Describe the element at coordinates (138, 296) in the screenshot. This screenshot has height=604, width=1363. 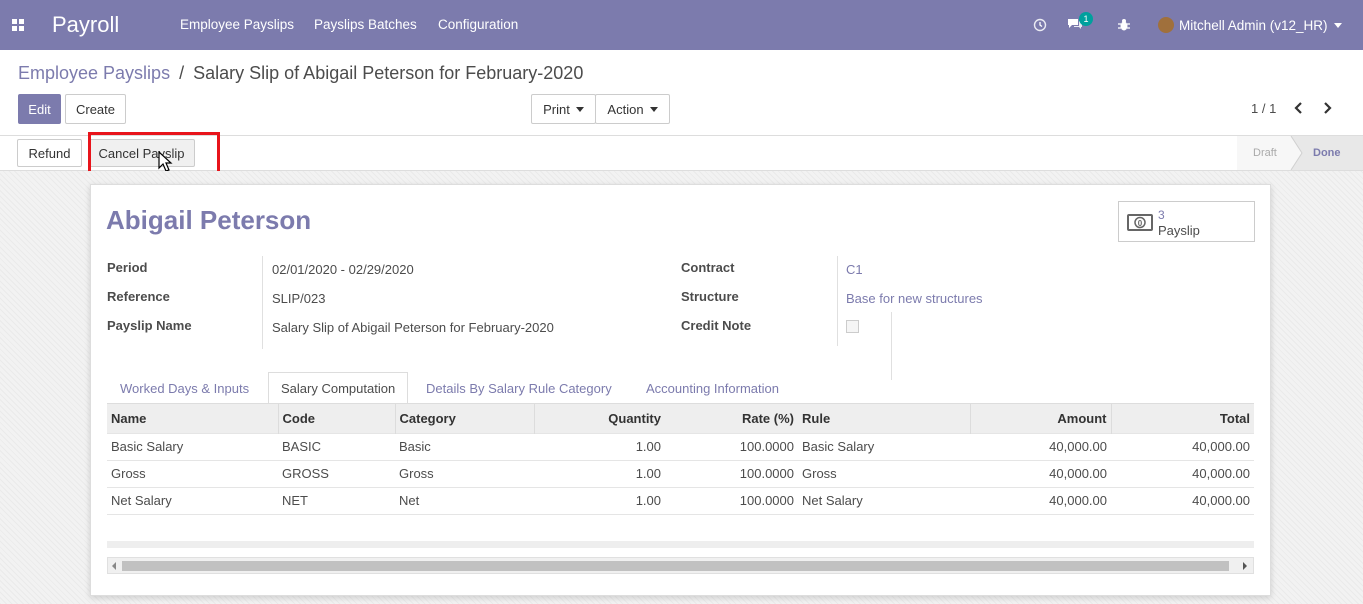
I see `field-label-reference: Reference` at that location.